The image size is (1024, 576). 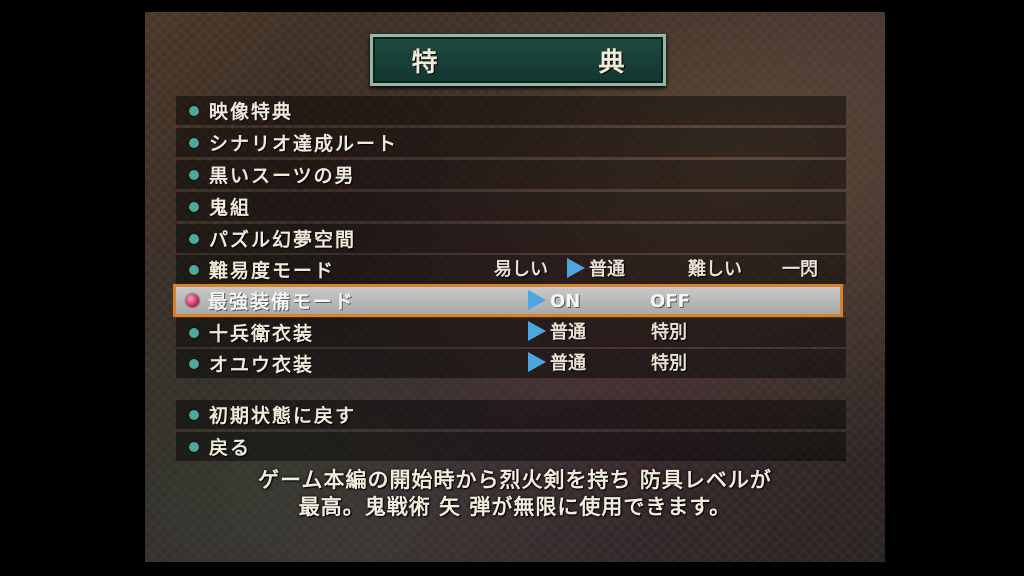 I want to click on menu-item-label: 黒いスーツの男, so click(x=282, y=176).